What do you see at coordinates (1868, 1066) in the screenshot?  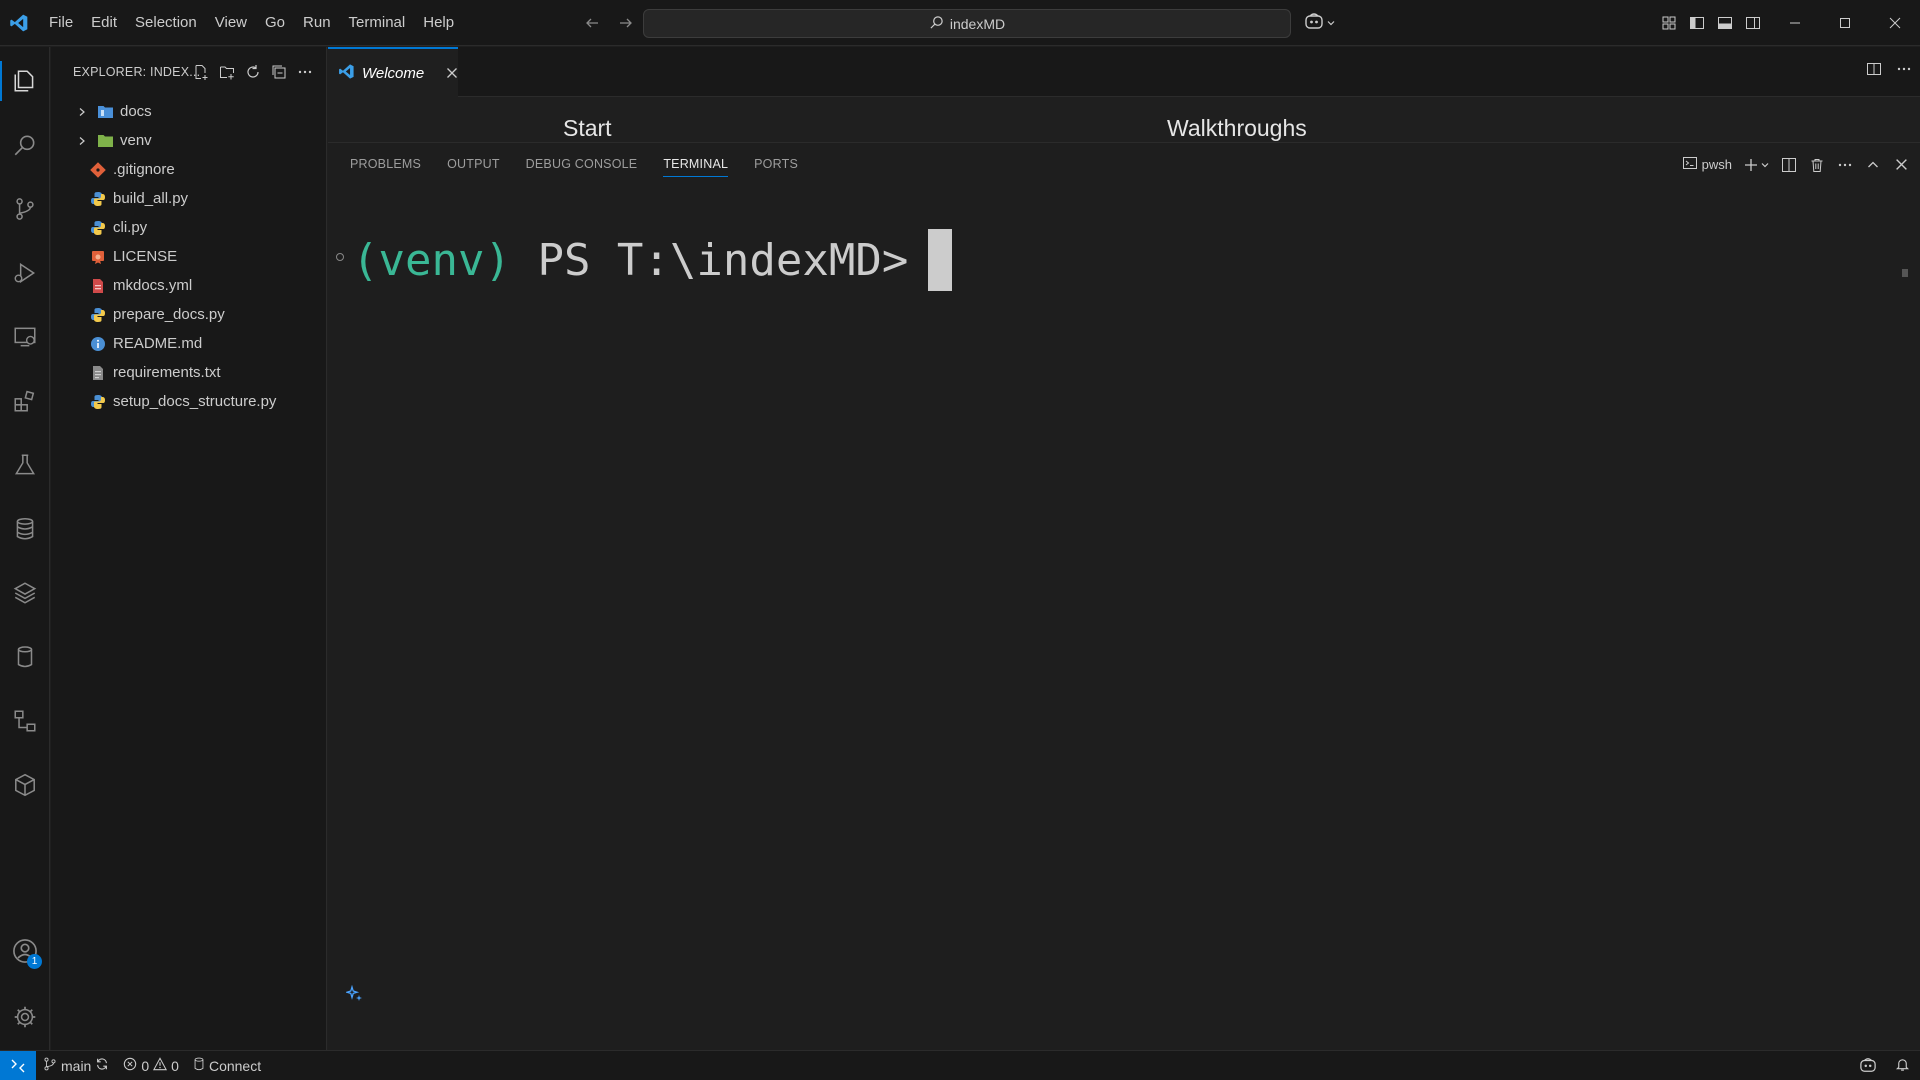 I see `copilot-status-icon` at bounding box center [1868, 1066].